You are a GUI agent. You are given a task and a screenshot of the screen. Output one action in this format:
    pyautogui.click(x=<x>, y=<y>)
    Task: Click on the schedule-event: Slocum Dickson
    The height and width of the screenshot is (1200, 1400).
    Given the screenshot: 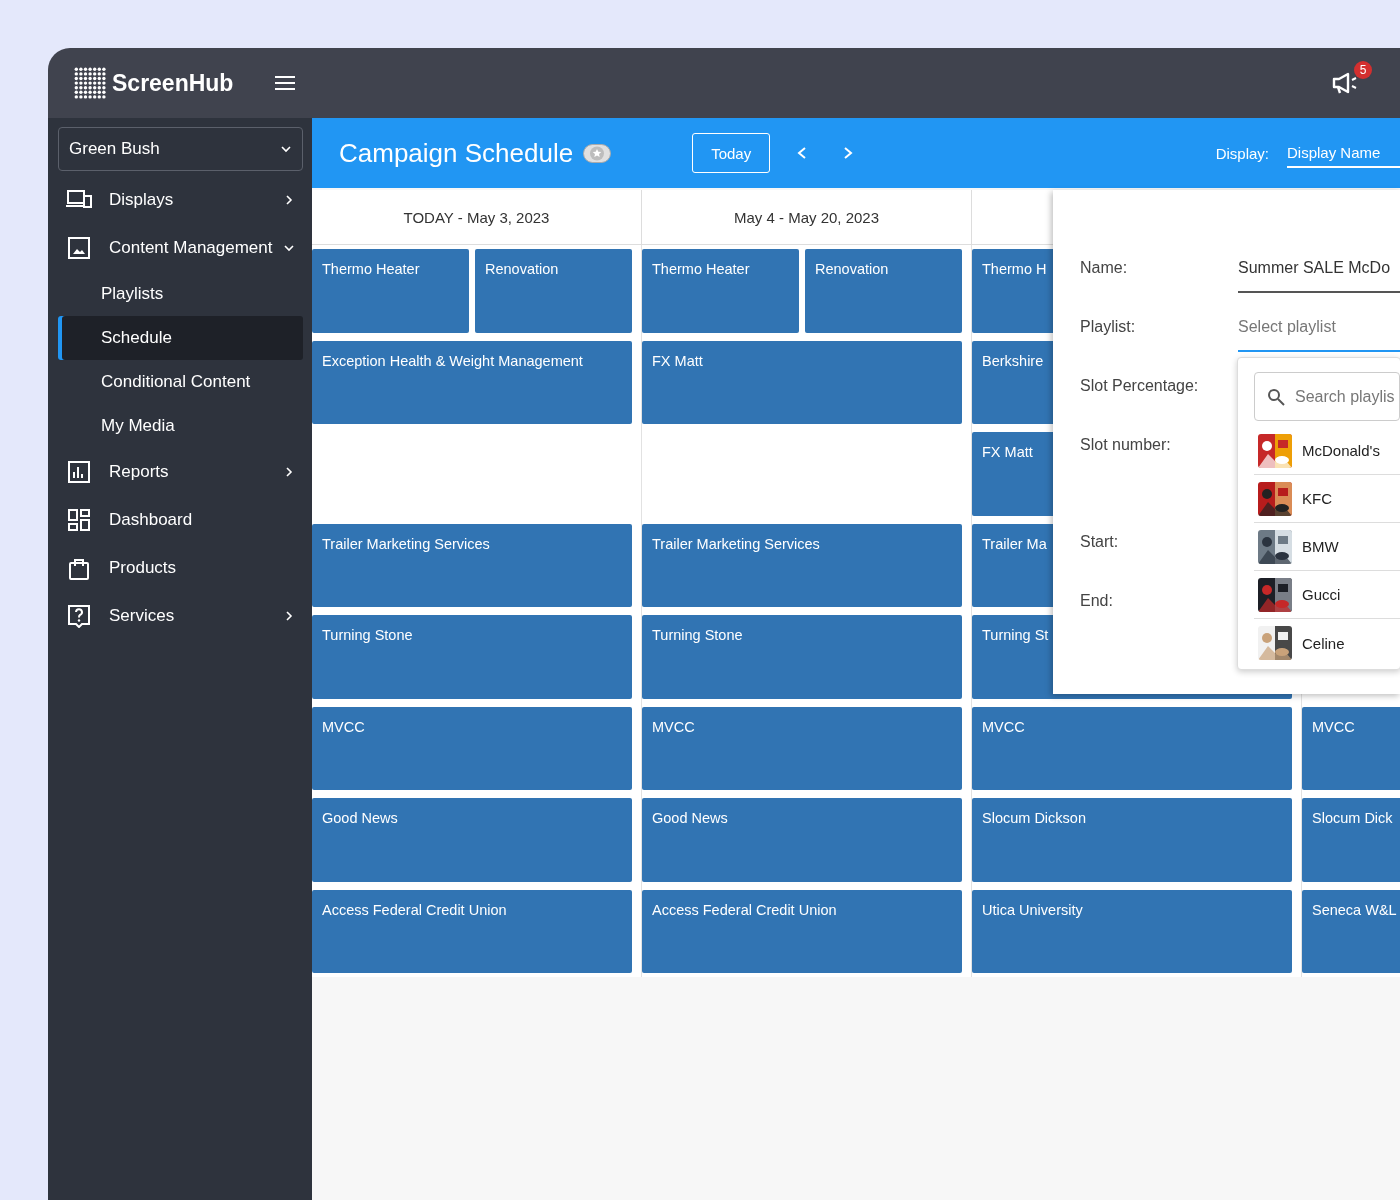 What is the action you would take?
    pyautogui.click(x=1132, y=840)
    